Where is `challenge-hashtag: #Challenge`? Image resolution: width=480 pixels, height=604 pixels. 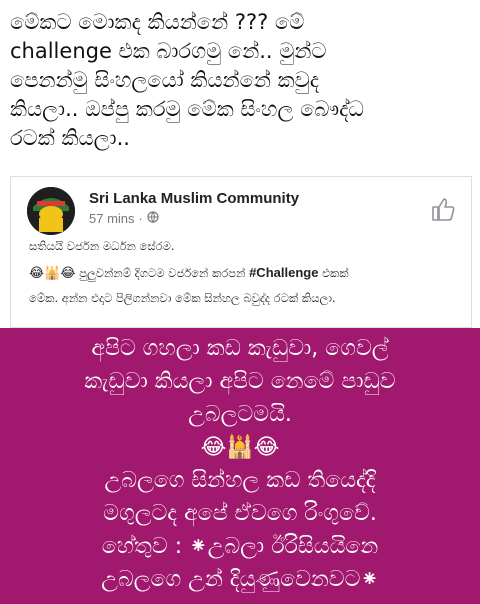
challenge-hashtag: #Challenge is located at coordinates (283, 272).